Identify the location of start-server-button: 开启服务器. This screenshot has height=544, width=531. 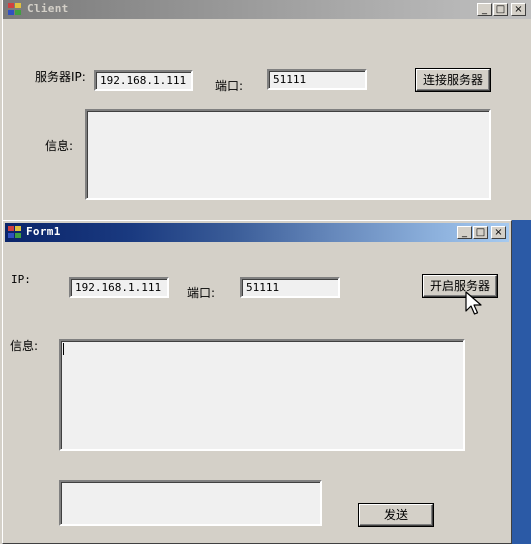
(460, 286).